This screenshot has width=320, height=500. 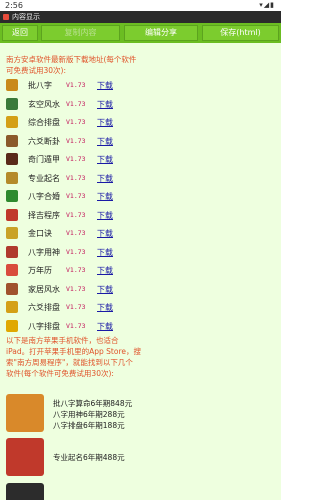 What do you see at coordinates (44, 178) in the screenshot?
I see `app-name: 专业起名` at bounding box center [44, 178].